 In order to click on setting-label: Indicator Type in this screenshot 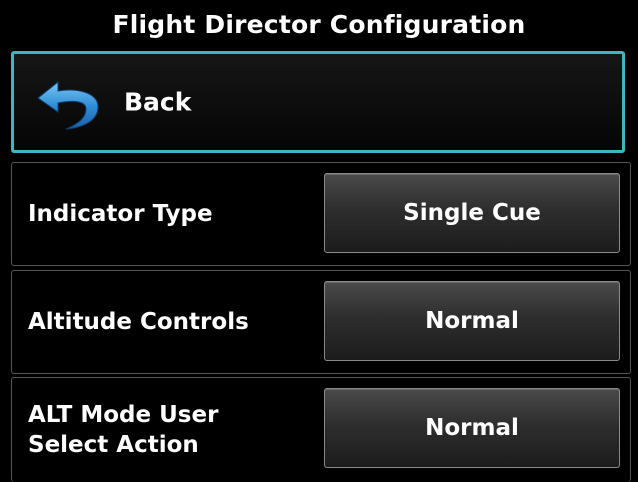, I will do `click(120, 214)`.